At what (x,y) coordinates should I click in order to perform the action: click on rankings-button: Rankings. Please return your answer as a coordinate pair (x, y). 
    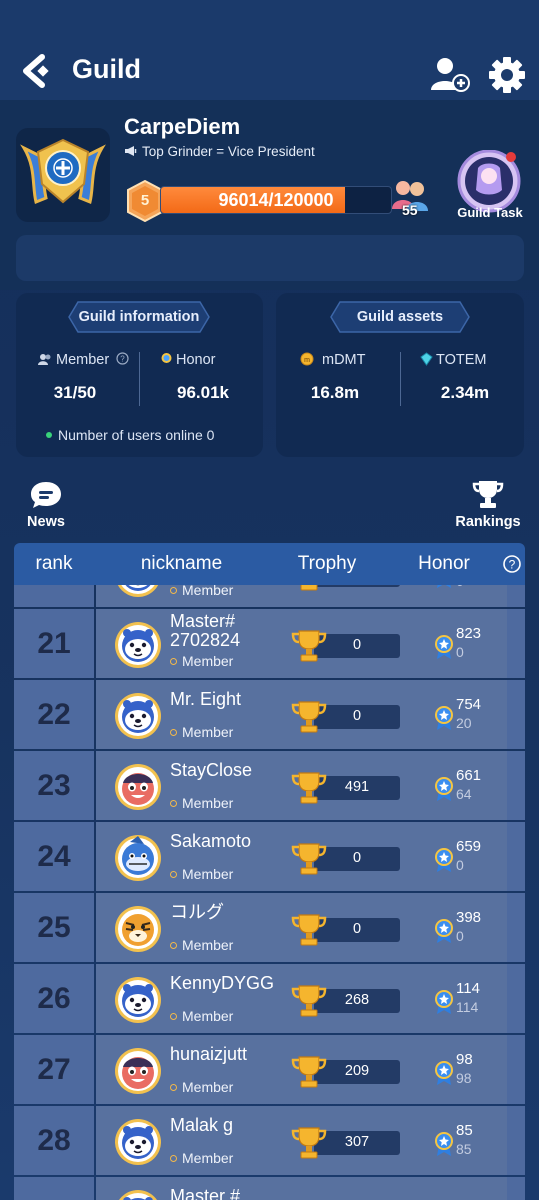
    Looking at the image, I should click on (488, 504).